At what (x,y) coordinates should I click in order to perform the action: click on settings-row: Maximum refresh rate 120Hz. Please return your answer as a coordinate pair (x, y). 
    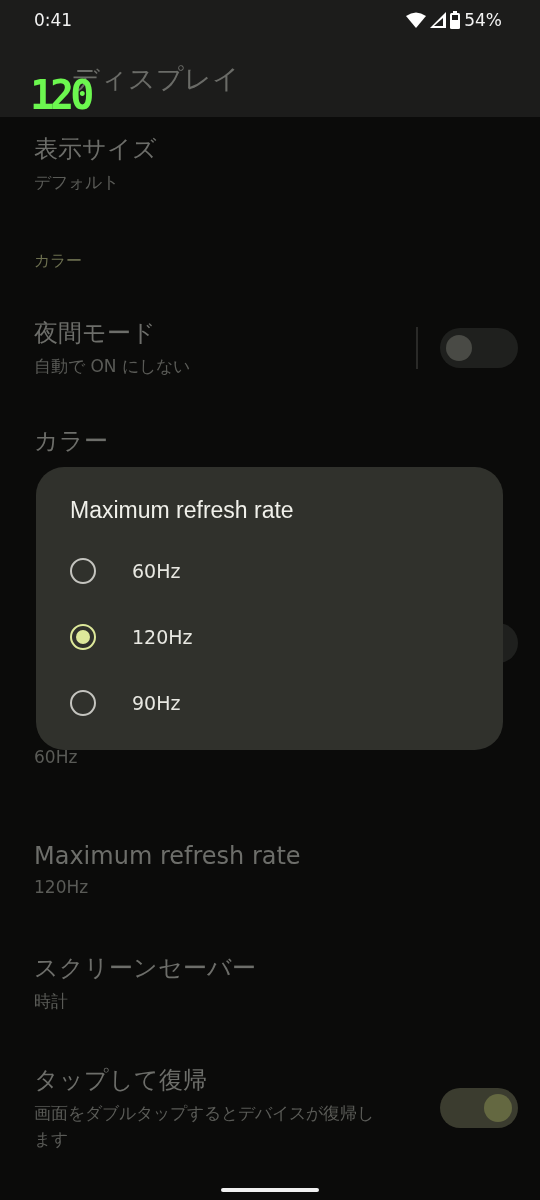
    Looking at the image, I should click on (270, 871).